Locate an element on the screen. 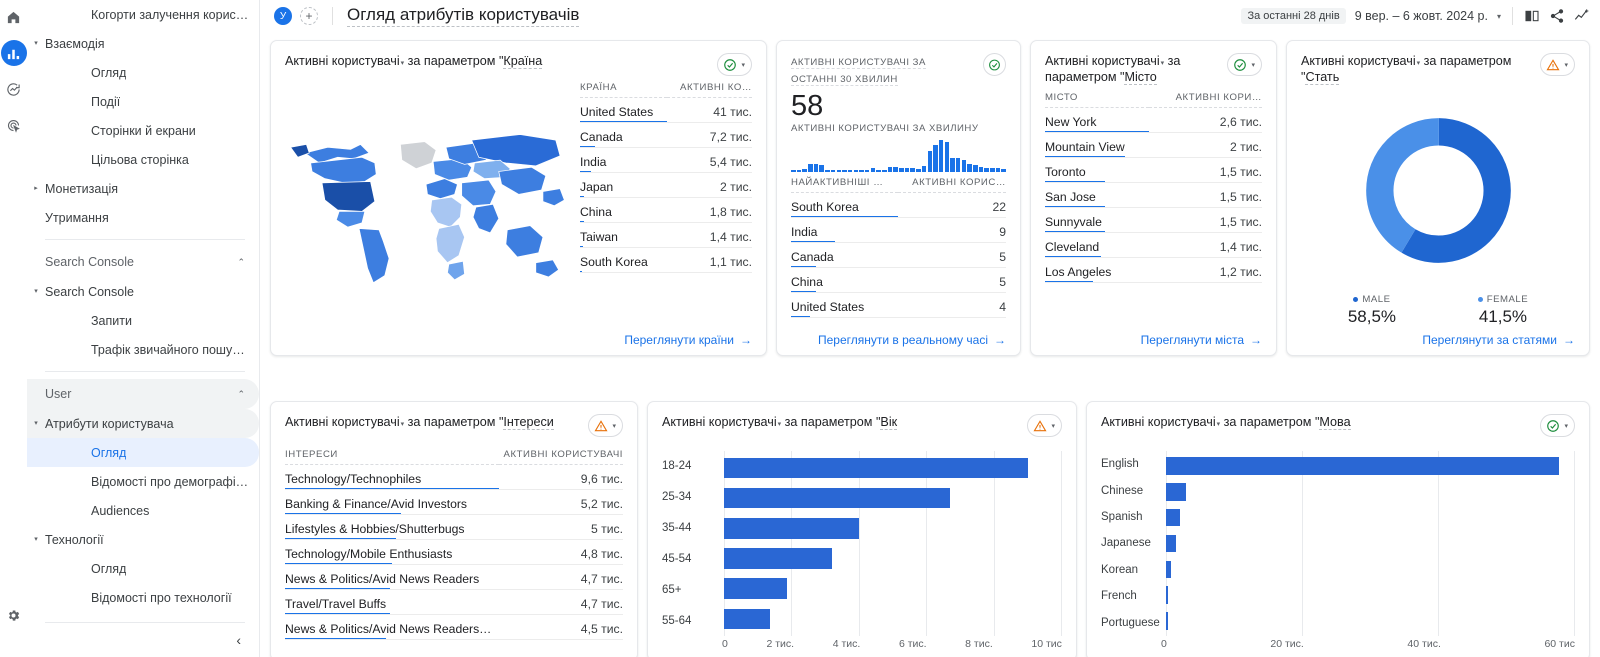 The height and width of the screenshot is (657, 1600). table-row: Cleveland 1,4 тис. is located at coordinates (1153, 245).